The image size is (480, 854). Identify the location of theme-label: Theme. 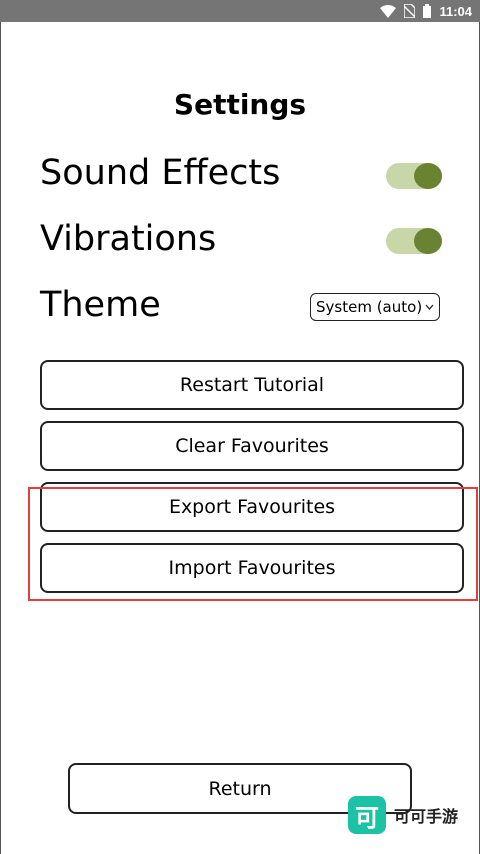
(100, 305).